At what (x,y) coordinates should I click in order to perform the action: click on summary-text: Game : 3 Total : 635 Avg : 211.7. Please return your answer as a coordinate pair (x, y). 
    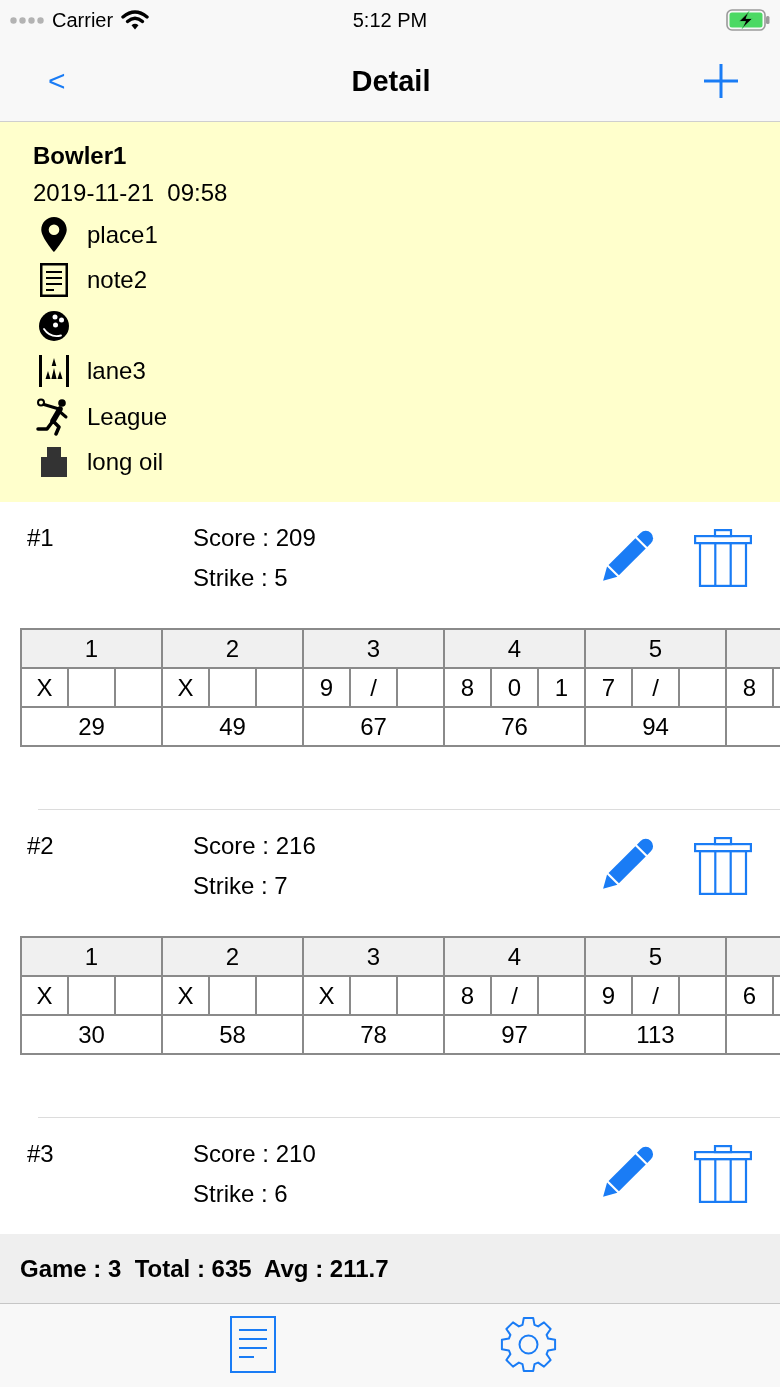
    Looking at the image, I should click on (204, 1268).